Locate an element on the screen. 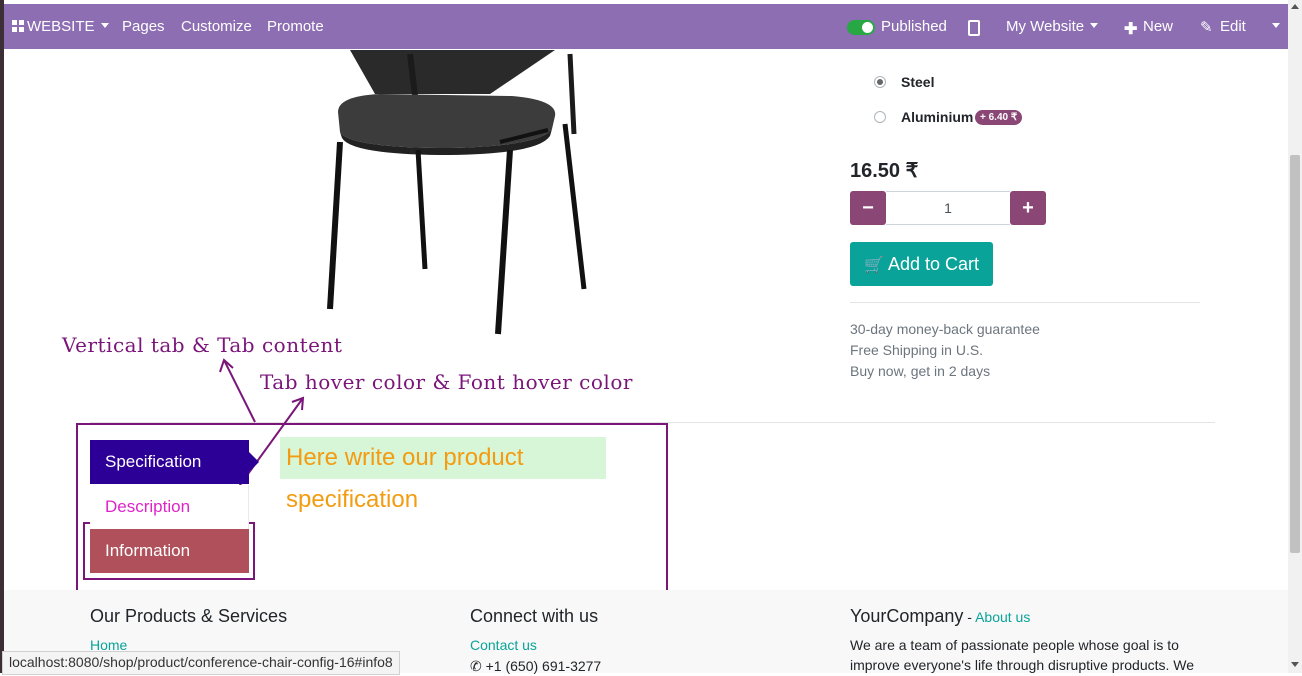 The image size is (1302, 676). phone-icon: ✆ is located at coordinates (476, 666).